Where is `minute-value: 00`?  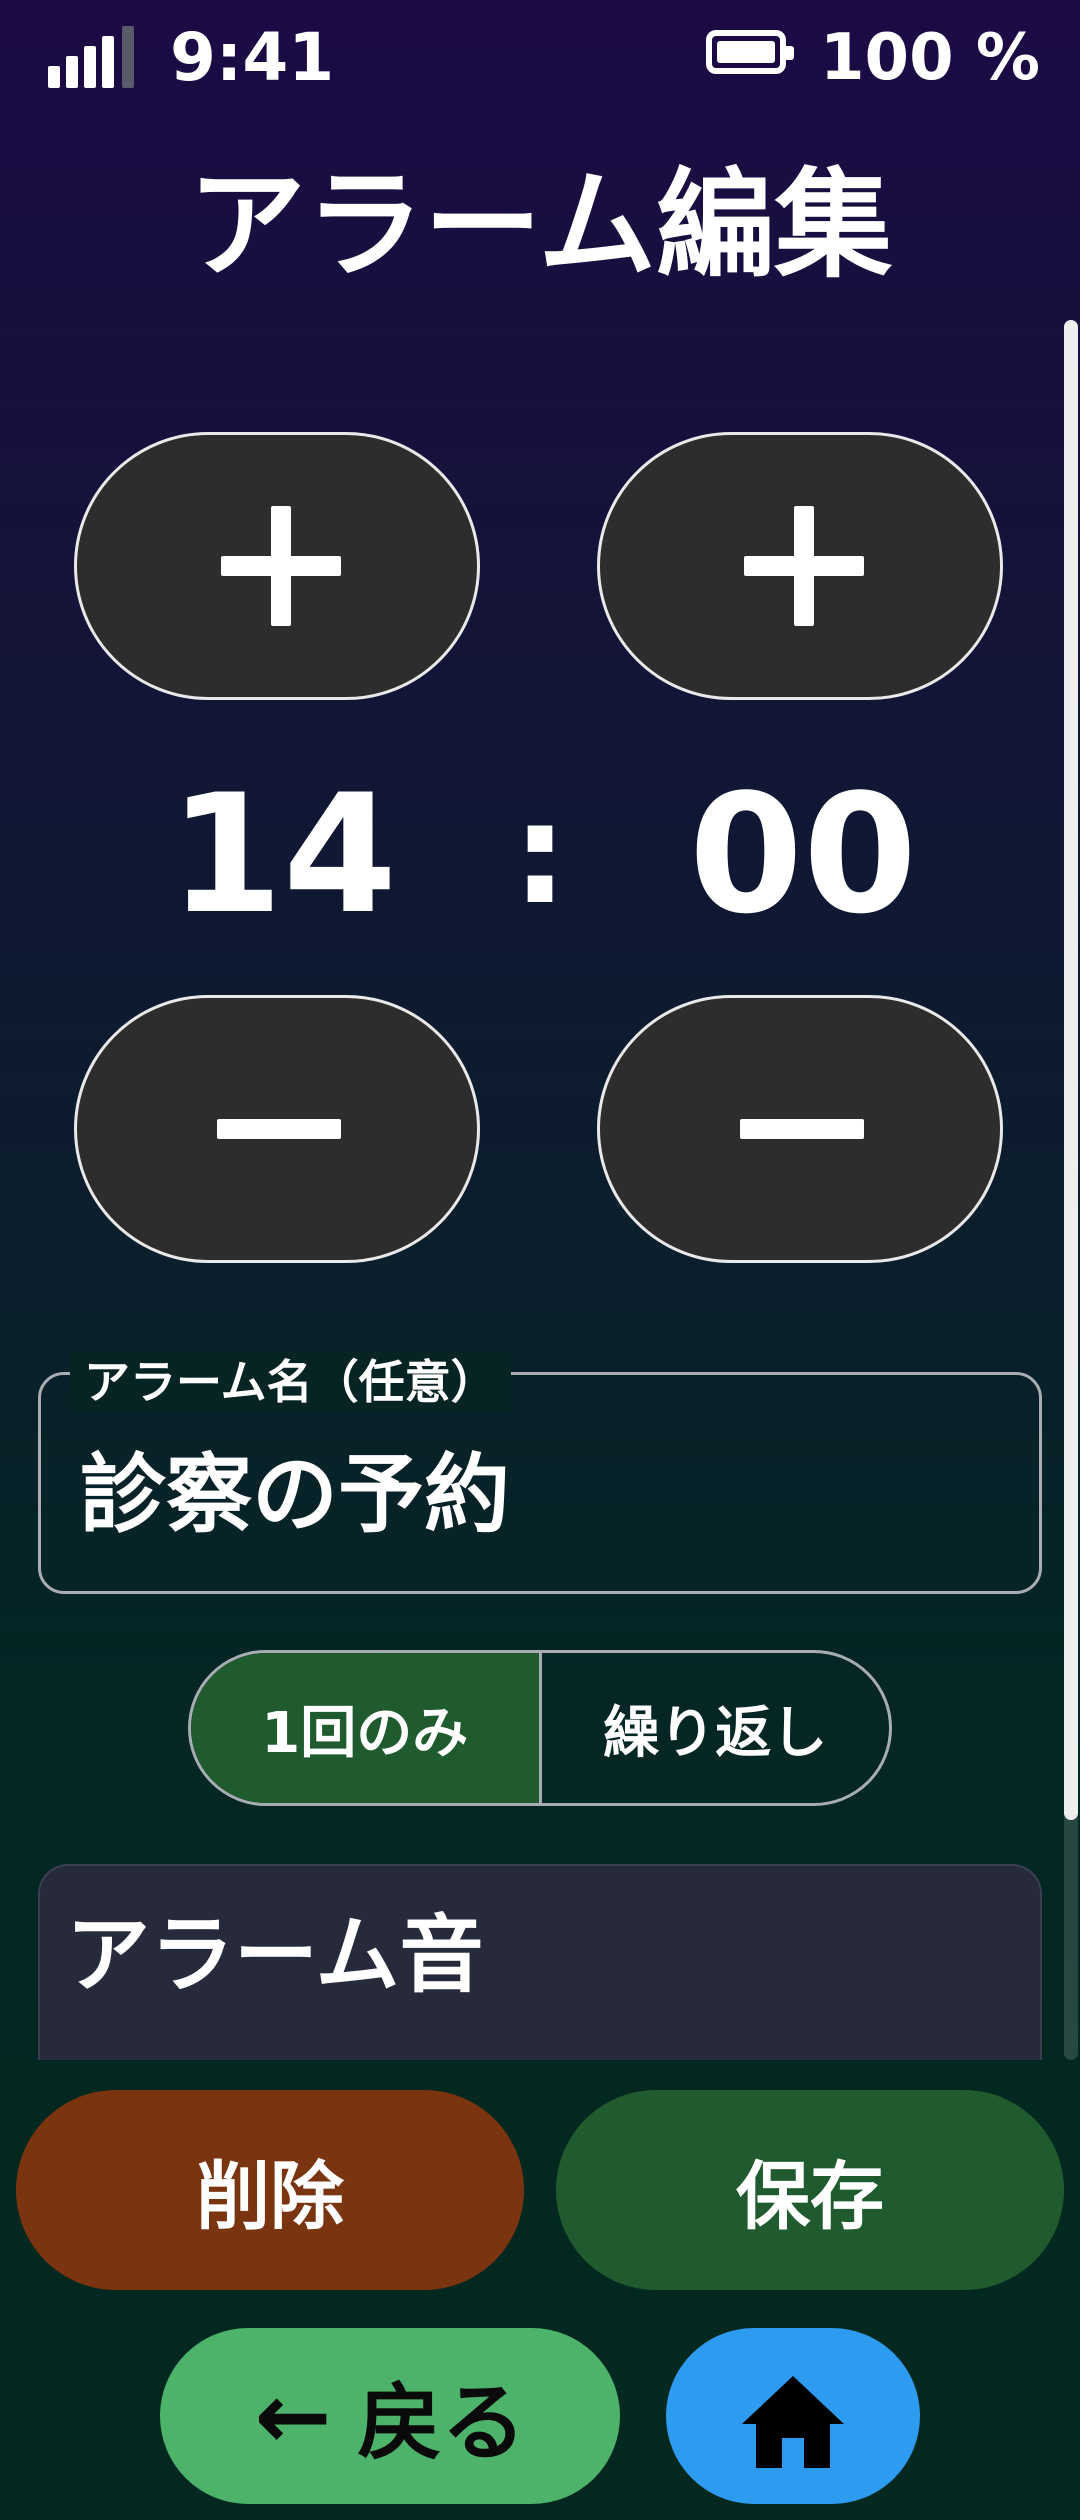 minute-value: 00 is located at coordinates (803, 854).